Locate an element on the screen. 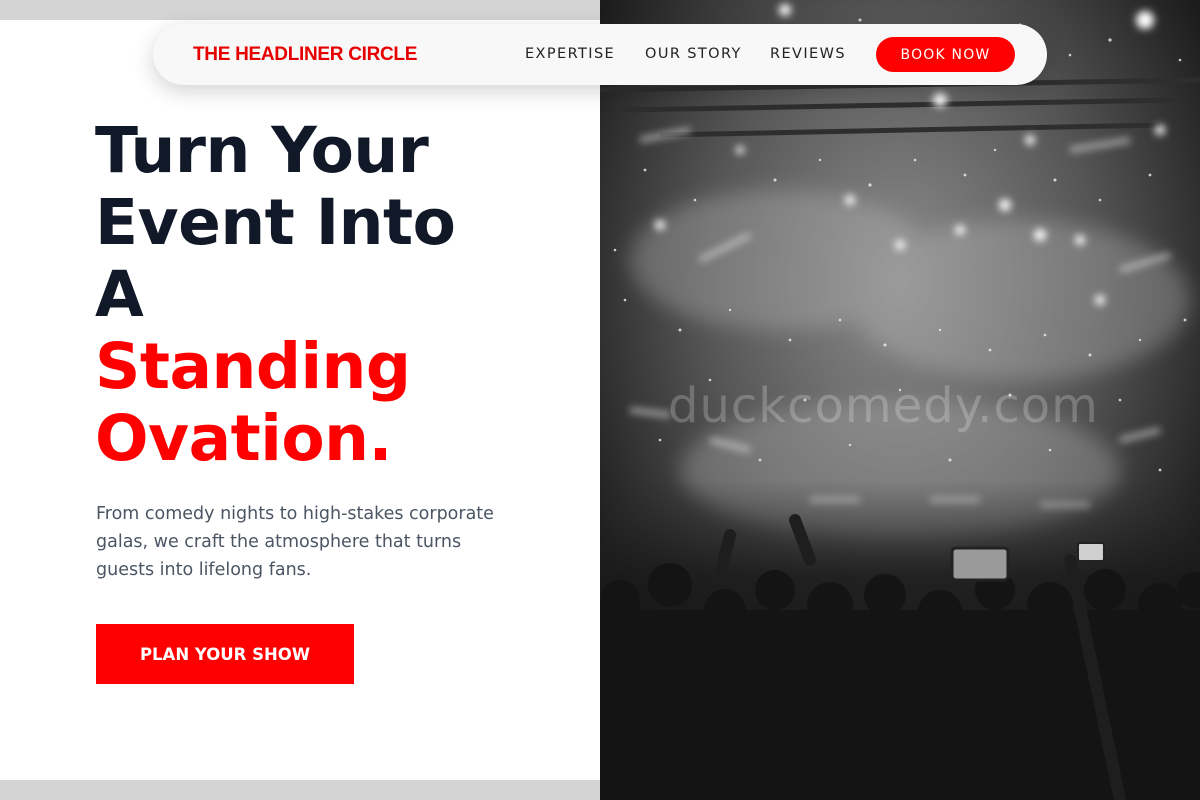 The image size is (1200, 800). headline-accent-line: Standing is located at coordinates (253, 366).